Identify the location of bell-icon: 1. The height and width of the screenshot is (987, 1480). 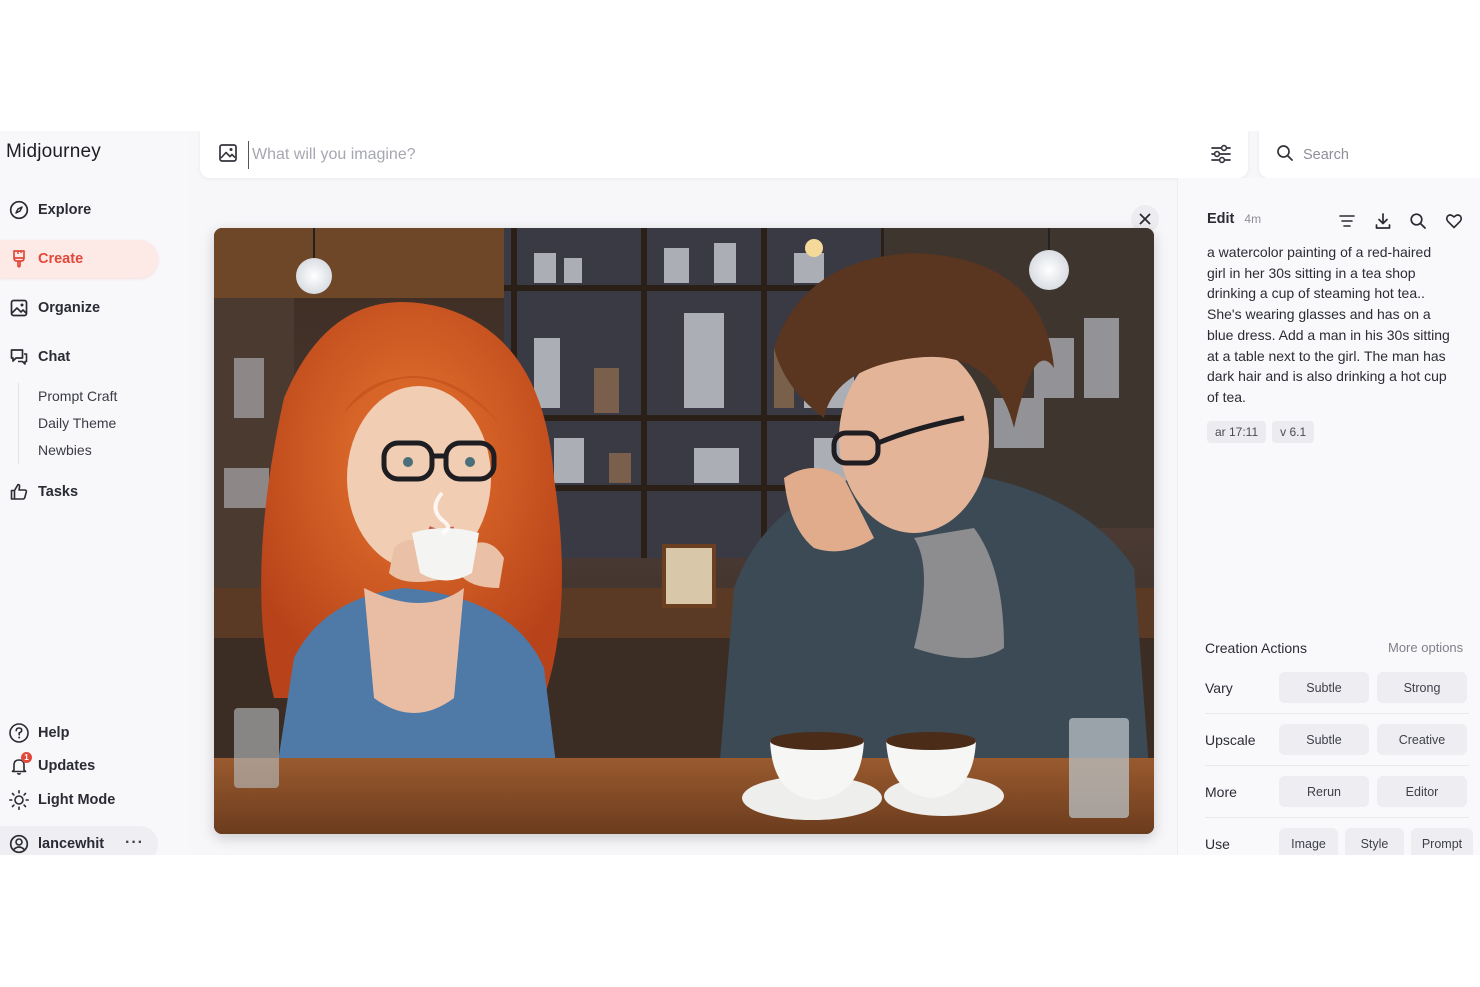
(20, 764).